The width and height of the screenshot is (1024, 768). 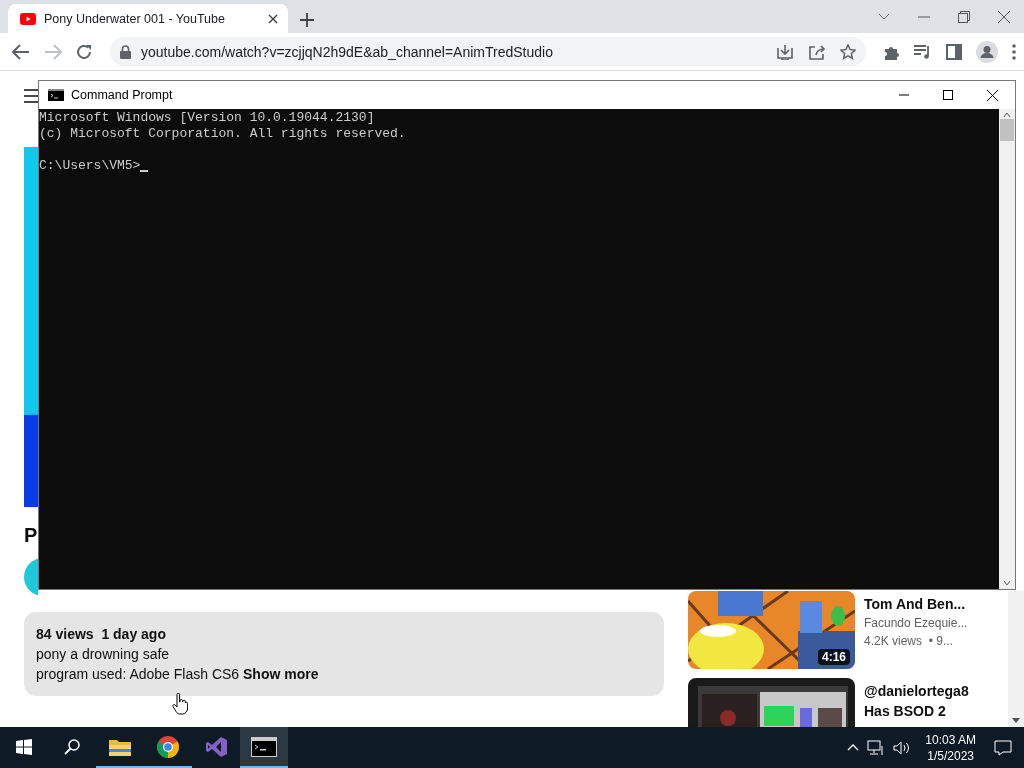 I want to click on view-count: 84 views 1 day ago, so click(x=101, y=634).